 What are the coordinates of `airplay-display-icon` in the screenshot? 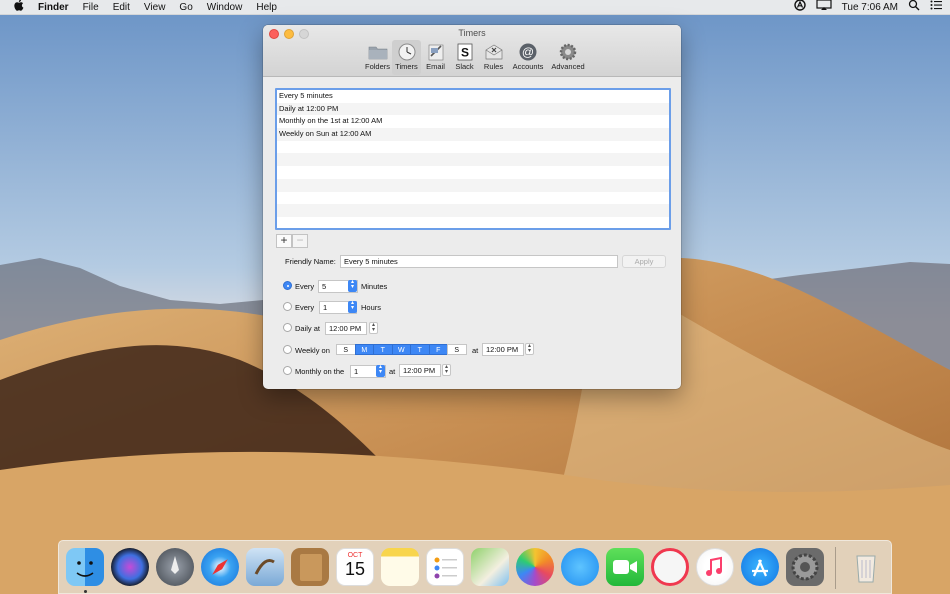 It's located at (824, 8).